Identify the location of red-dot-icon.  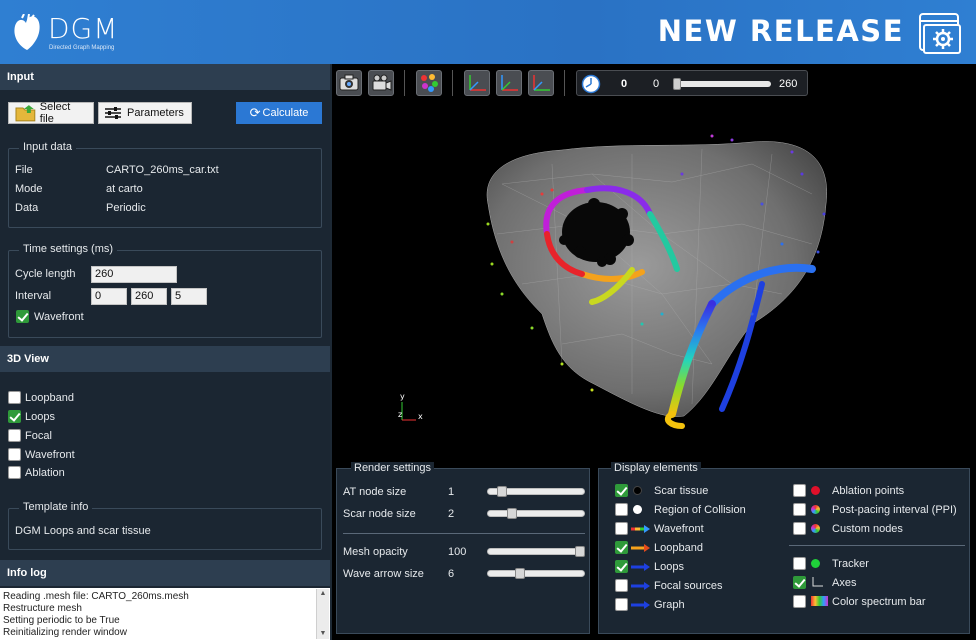
(815, 490).